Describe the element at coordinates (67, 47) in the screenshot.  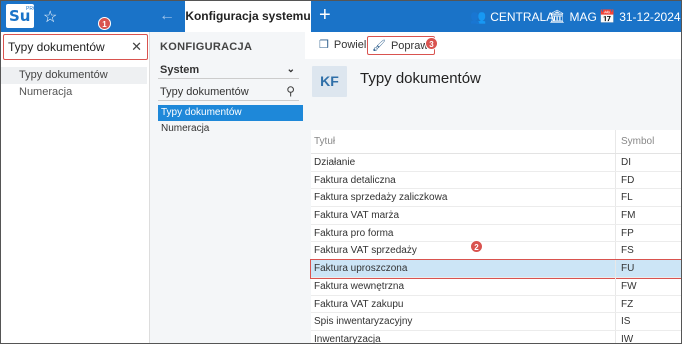
I see `menu-search-input` at that location.